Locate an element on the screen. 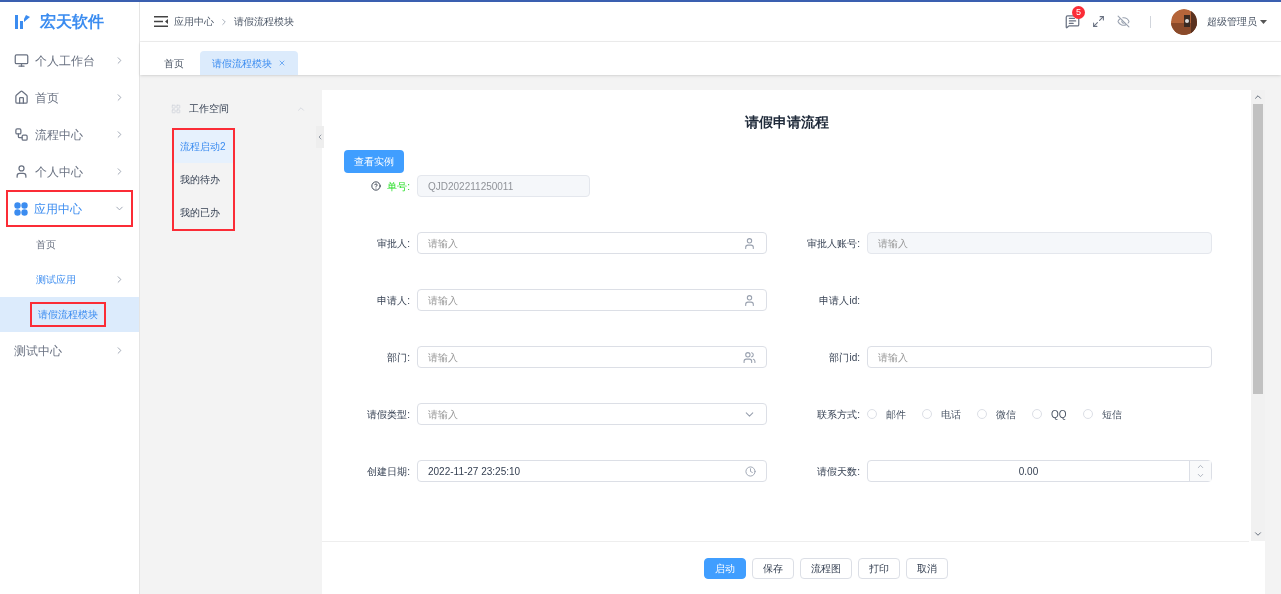 This screenshot has height=594, width=1281. input-field: 2022-11-27 23:25:10 is located at coordinates (592, 471).